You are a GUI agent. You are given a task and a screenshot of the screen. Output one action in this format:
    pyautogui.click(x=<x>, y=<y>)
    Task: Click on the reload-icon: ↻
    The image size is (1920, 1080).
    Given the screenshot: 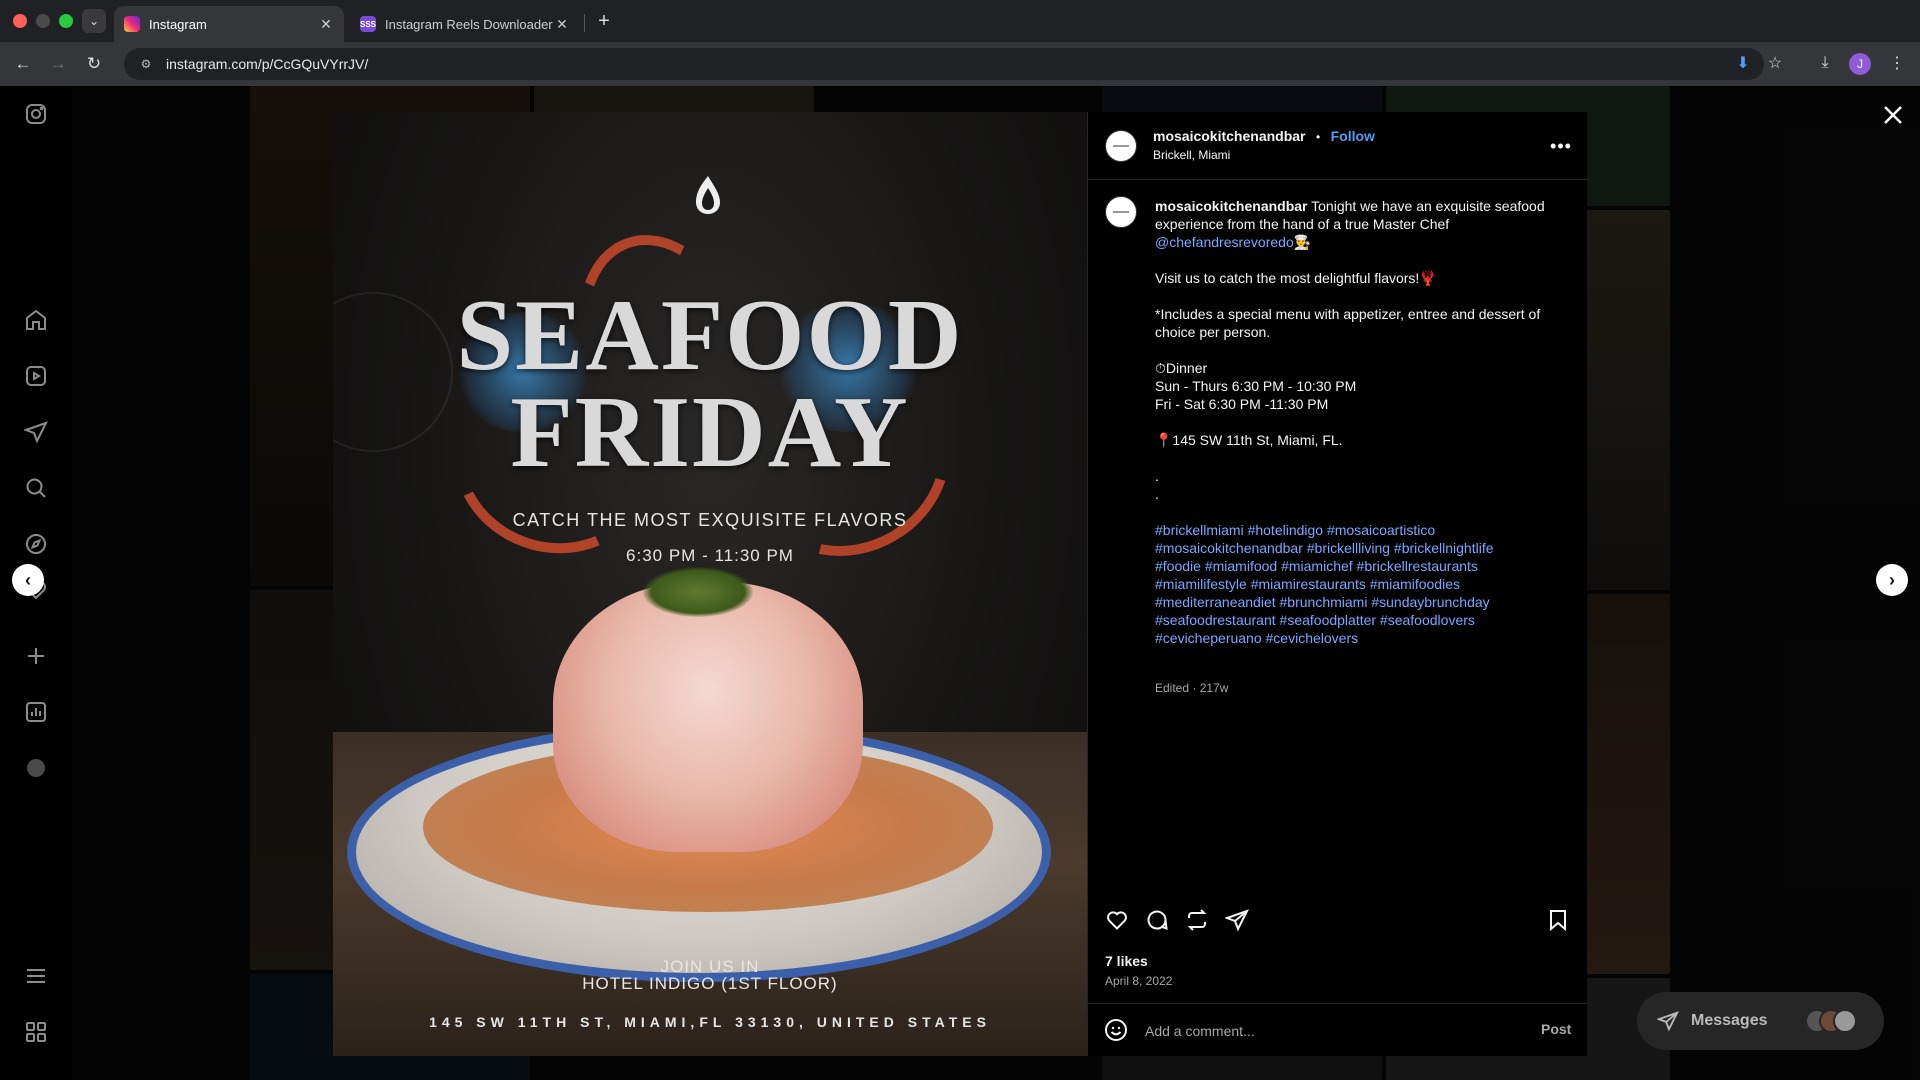 What is the action you would take?
    pyautogui.click(x=94, y=64)
    